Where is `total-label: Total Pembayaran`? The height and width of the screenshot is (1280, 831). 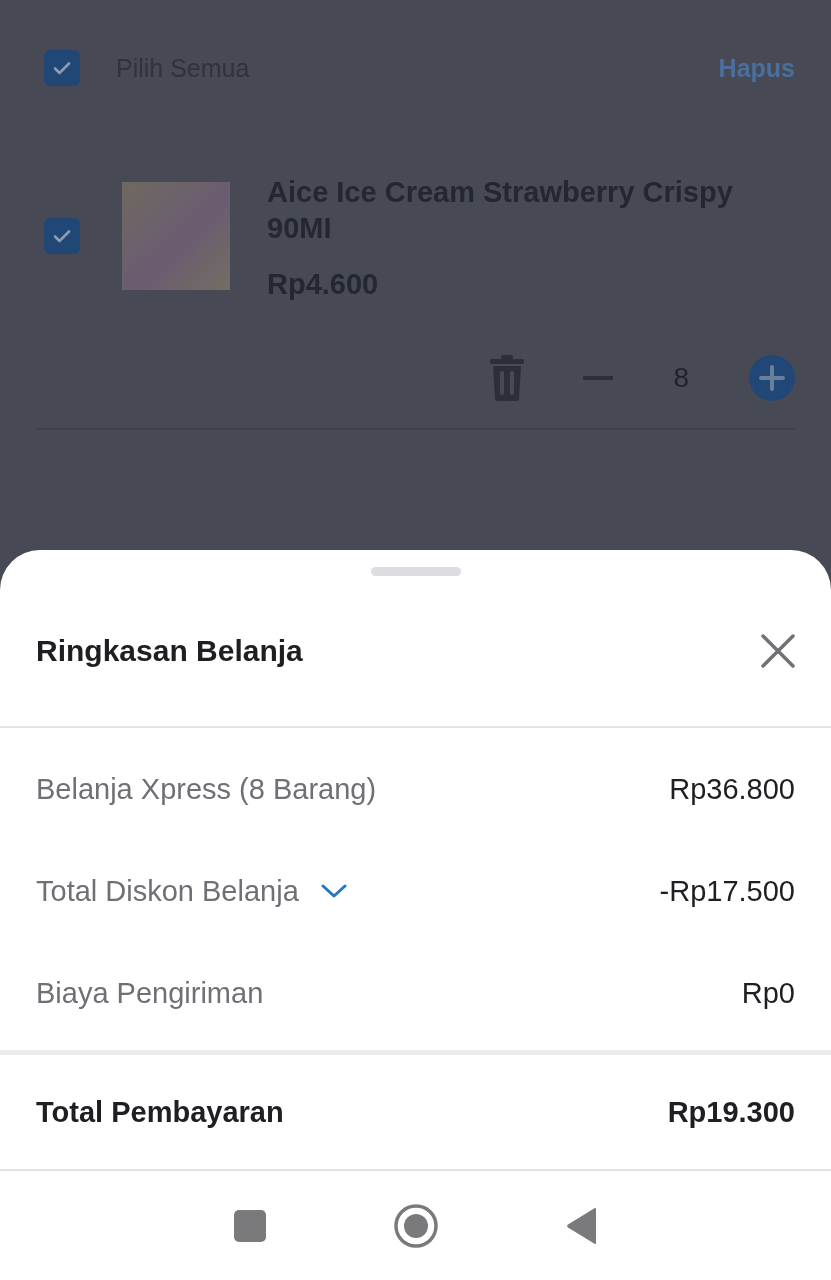
total-label: Total Pembayaran is located at coordinates (160, 1112).